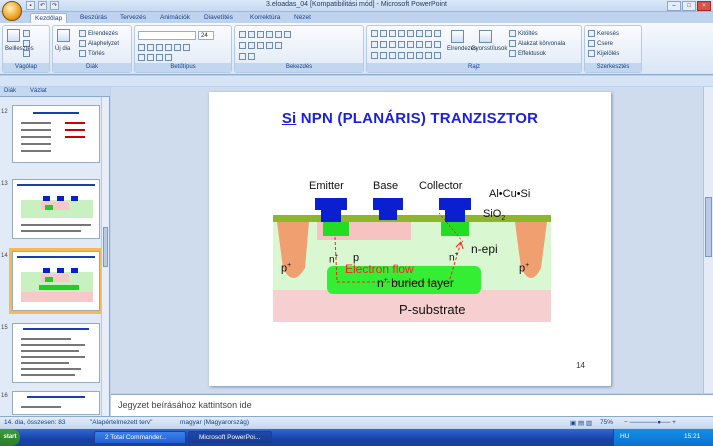 The image size is (713, 446). Describe the element at coordinates (415, 283) in the screenshot. I see `buried-layer-label: n+ buried layer` at that location.